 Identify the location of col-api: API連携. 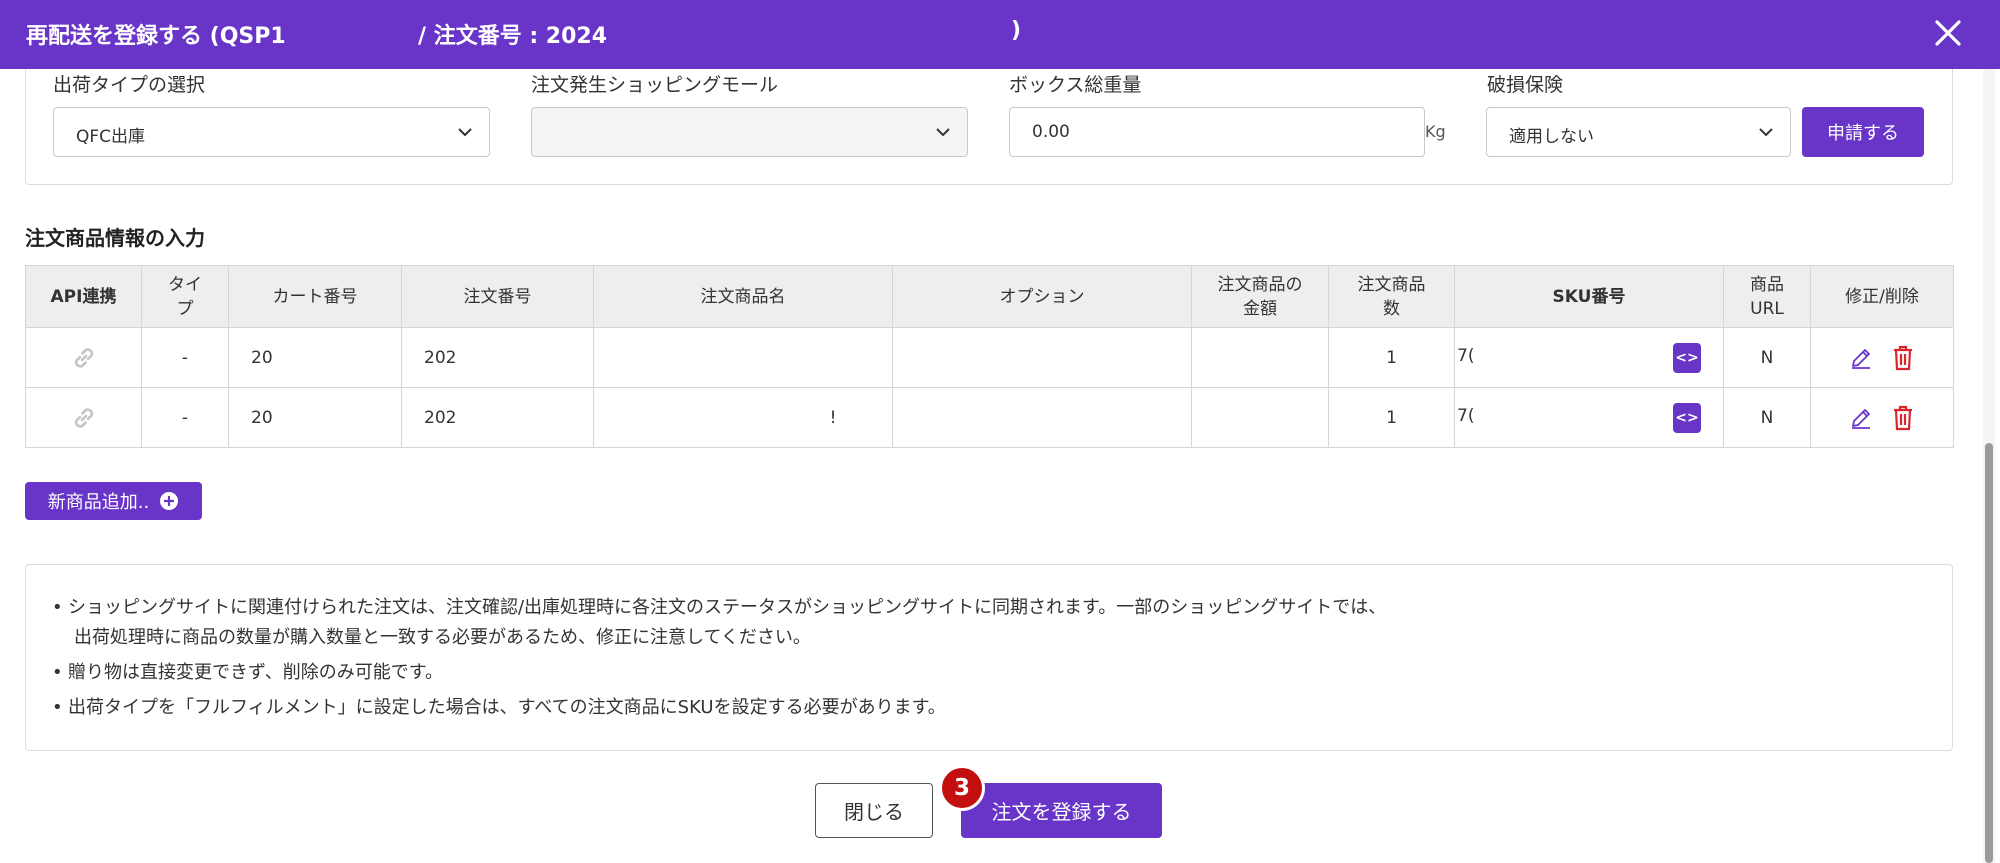
(83, 296).